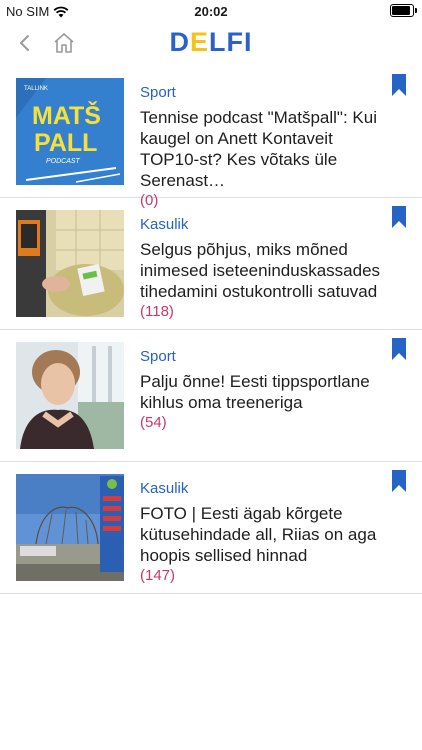  Describe the element at coordinates (179, 42) in the screenshot. I see `logo-letter: D` at that location.